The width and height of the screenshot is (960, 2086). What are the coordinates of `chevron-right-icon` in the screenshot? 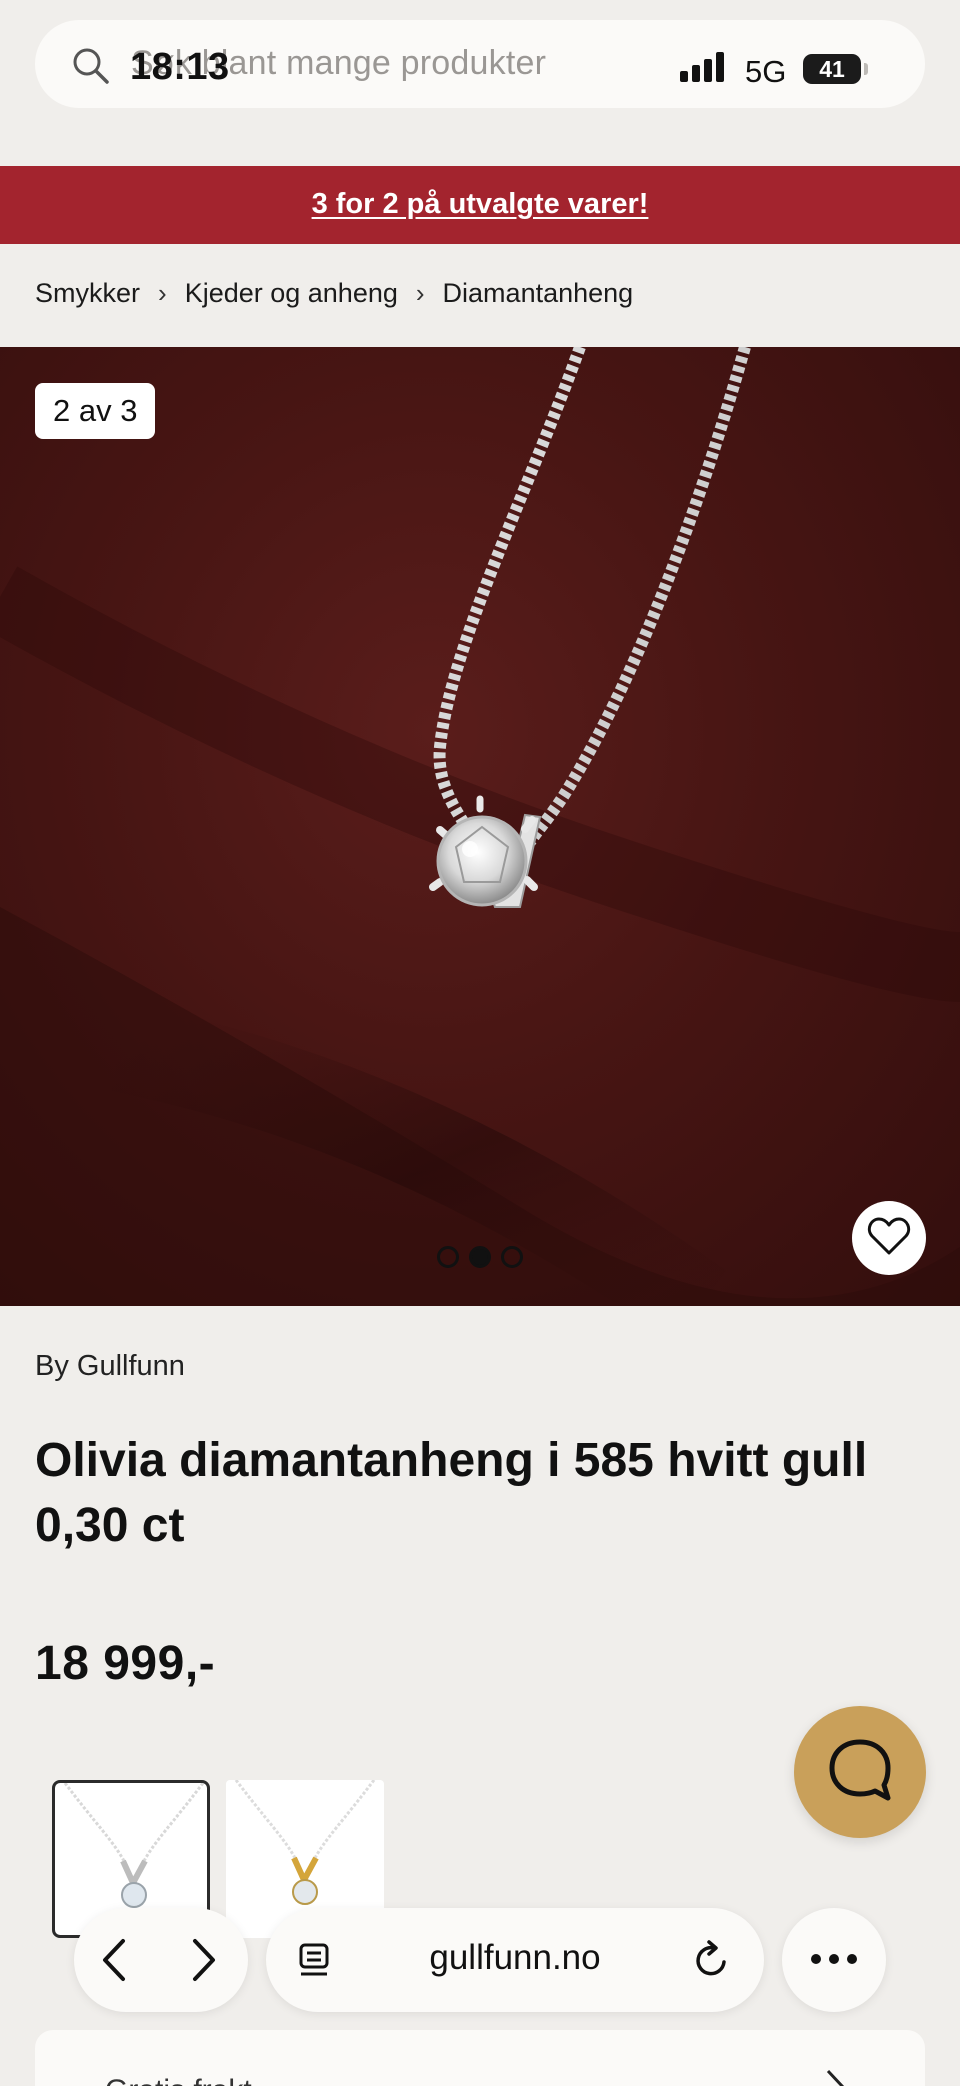 It's located at (835, 2077).